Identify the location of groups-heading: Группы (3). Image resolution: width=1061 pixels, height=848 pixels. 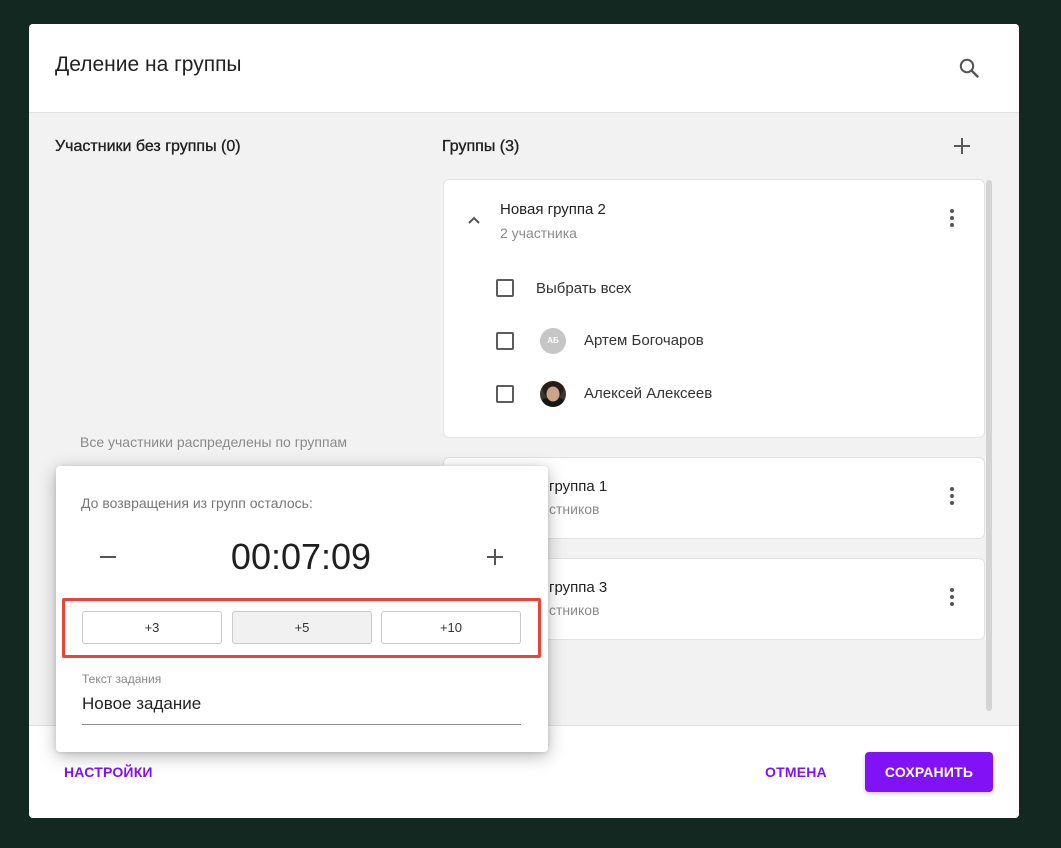
(481, 146).